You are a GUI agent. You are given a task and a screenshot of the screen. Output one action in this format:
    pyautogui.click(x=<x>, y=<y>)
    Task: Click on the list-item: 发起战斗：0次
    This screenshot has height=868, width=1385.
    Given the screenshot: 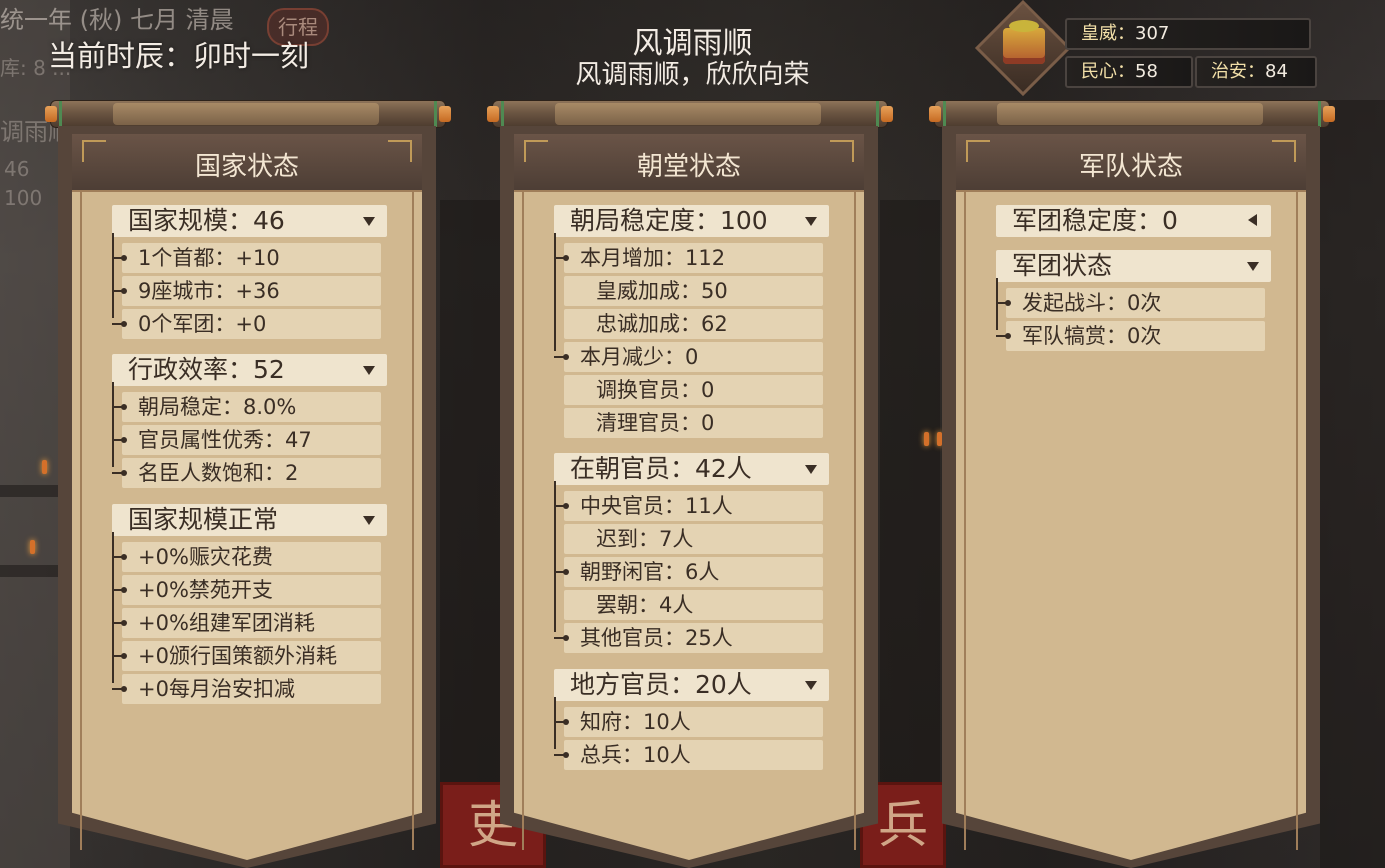 What is the action you would take?
    pyautogui.click(x=1130, y=303)
    